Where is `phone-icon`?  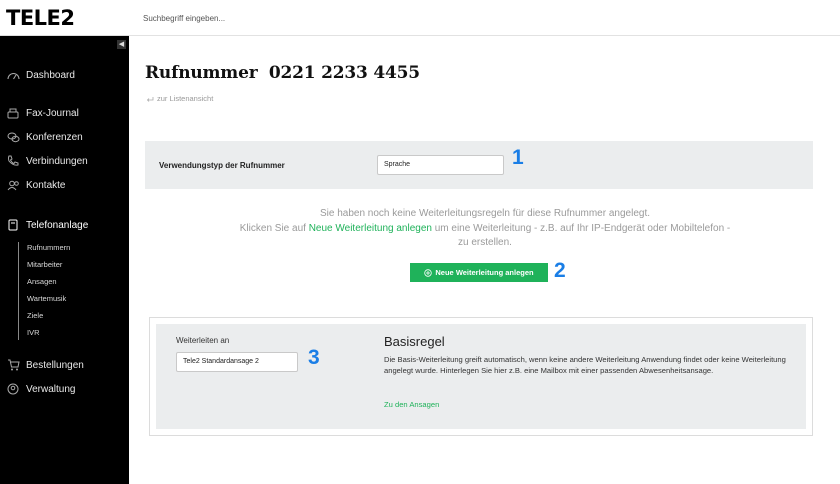
phone-icon is located at coordinates (13, 161).